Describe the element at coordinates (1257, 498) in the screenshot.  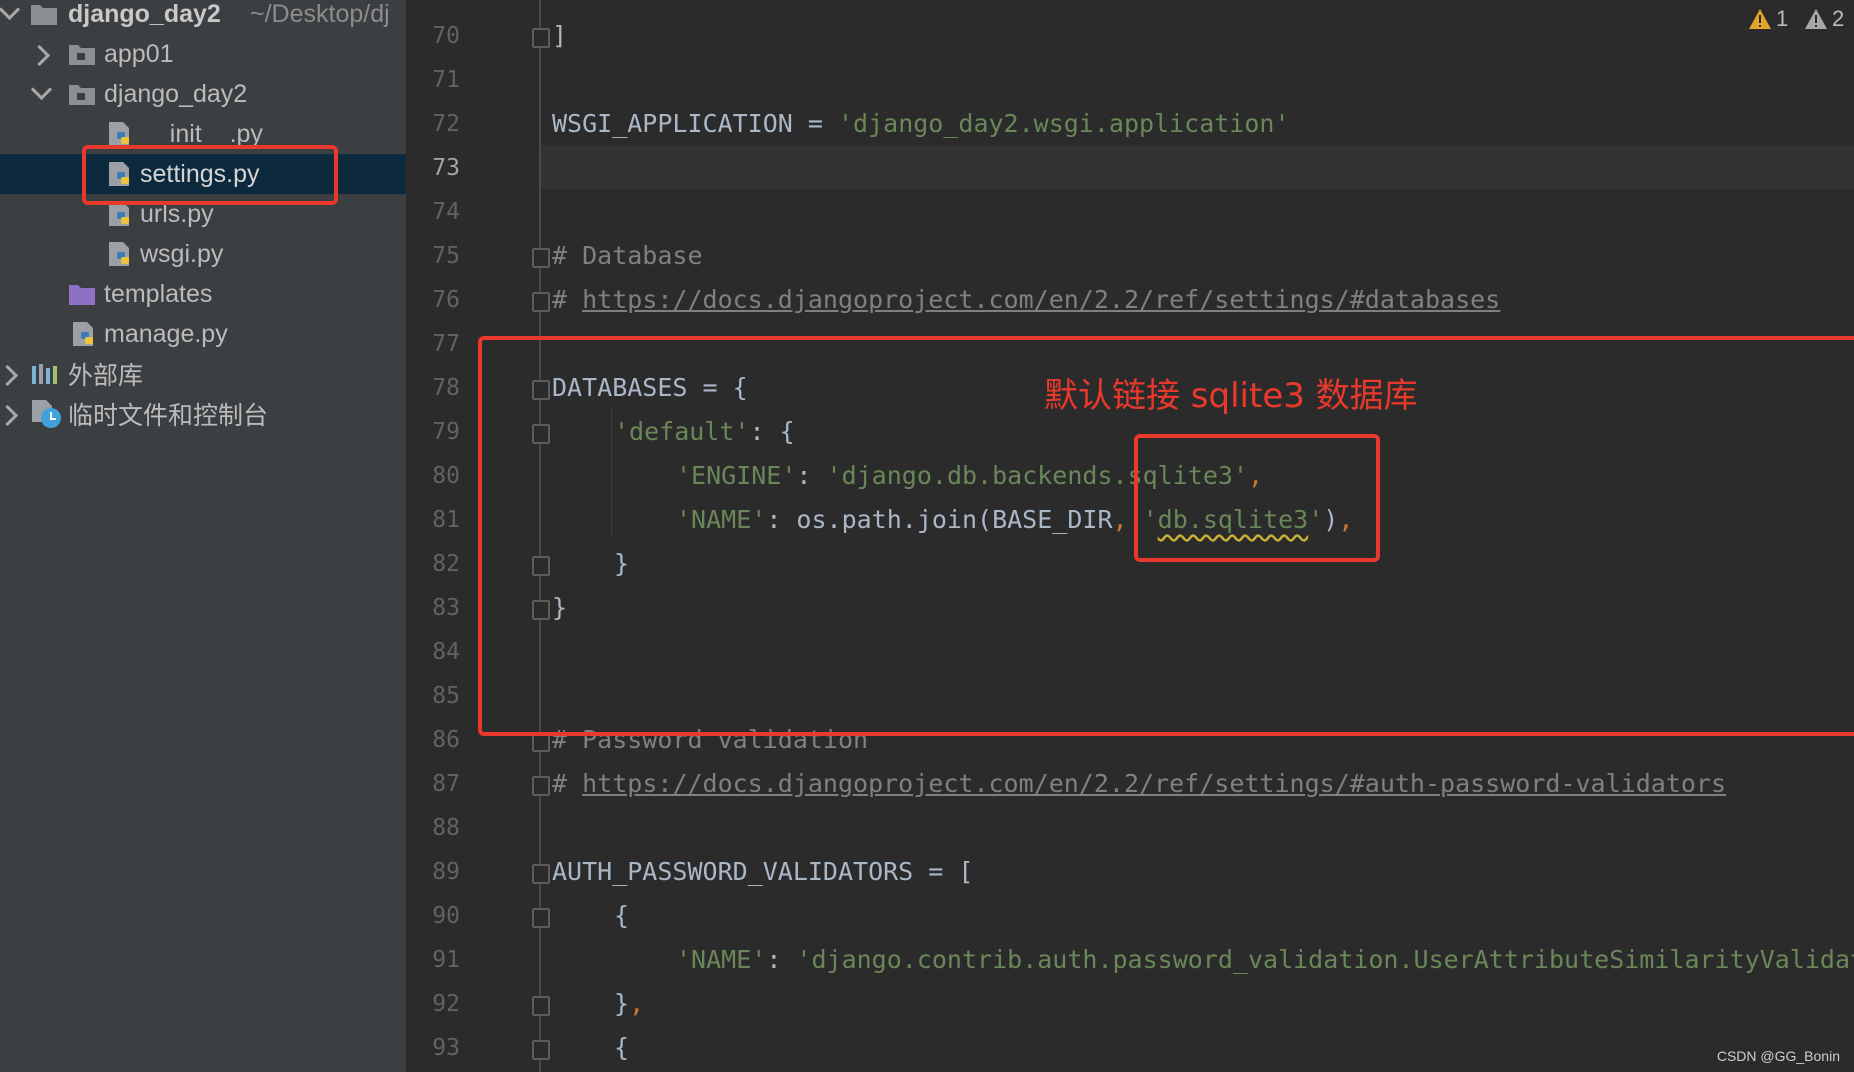
I see `highlight-box-sqlite3` at that location.